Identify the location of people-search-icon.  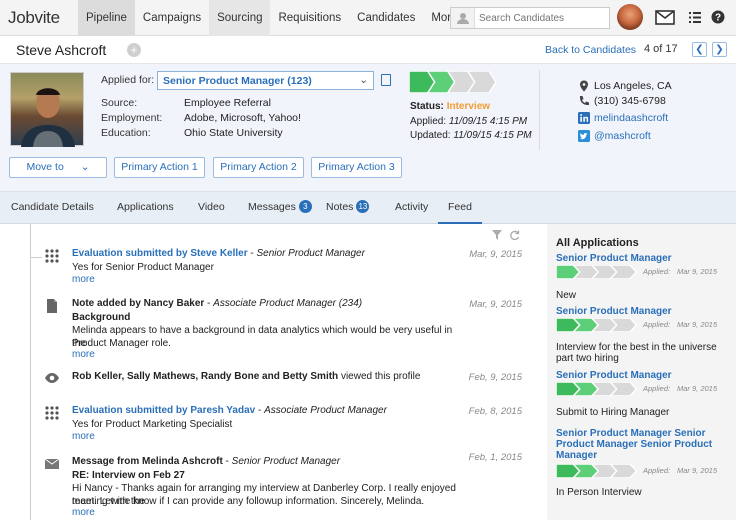
(463, 18).